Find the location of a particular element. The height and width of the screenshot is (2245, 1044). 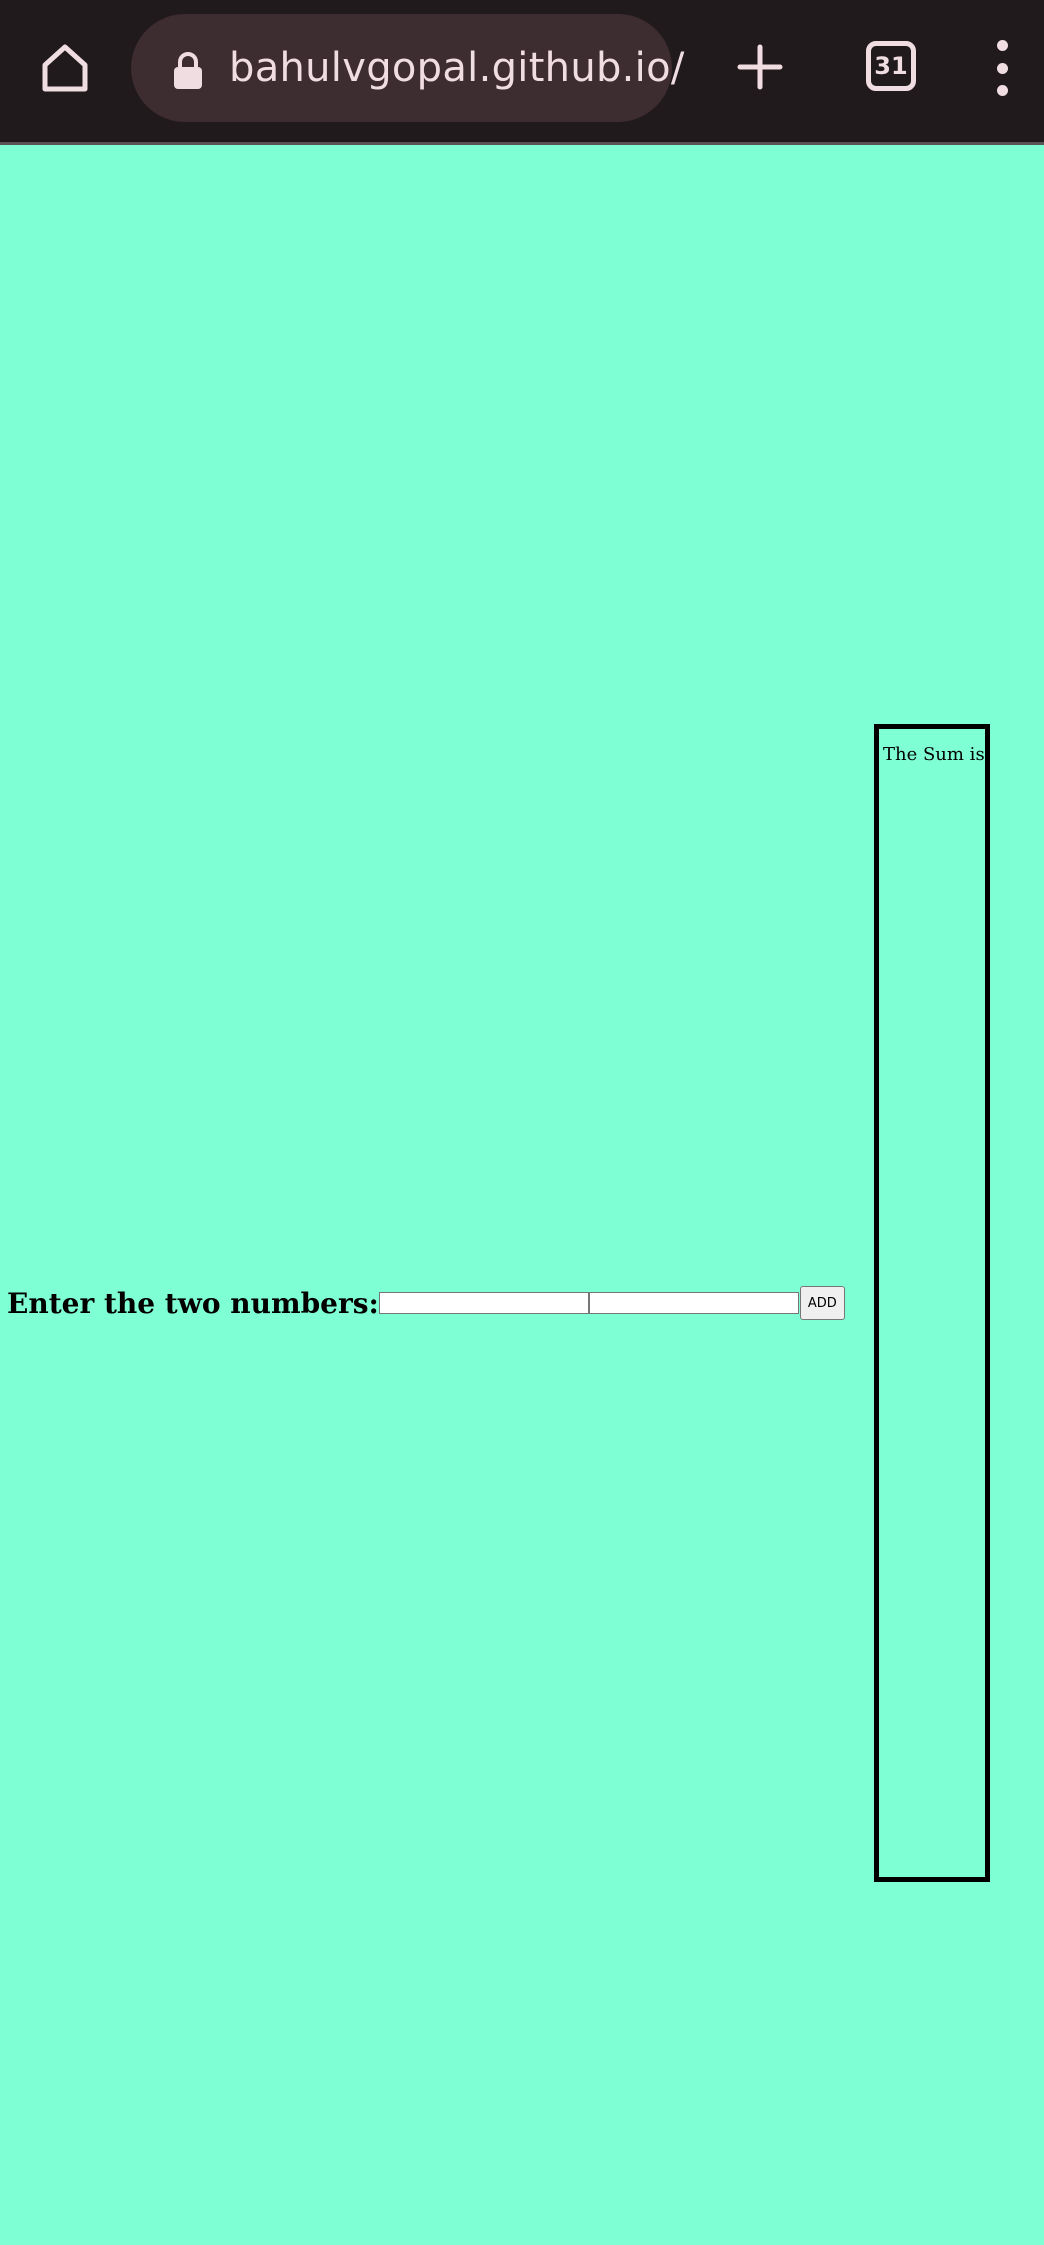

sum-result-box: The Sum is: is located at coordinates (932, 1303).